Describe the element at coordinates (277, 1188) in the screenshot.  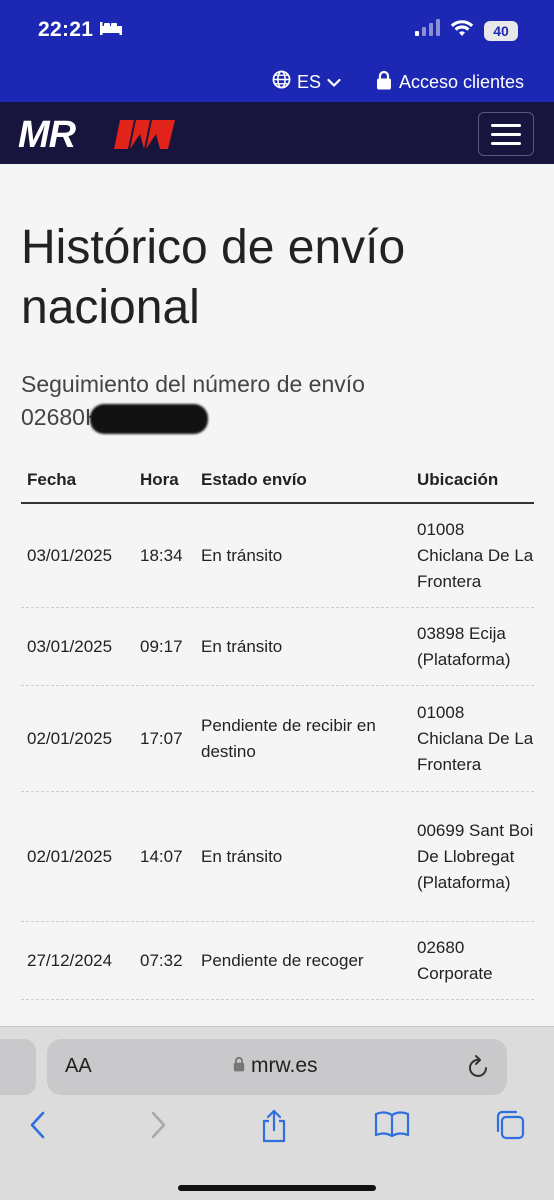
I see `home-indicator` at that location.